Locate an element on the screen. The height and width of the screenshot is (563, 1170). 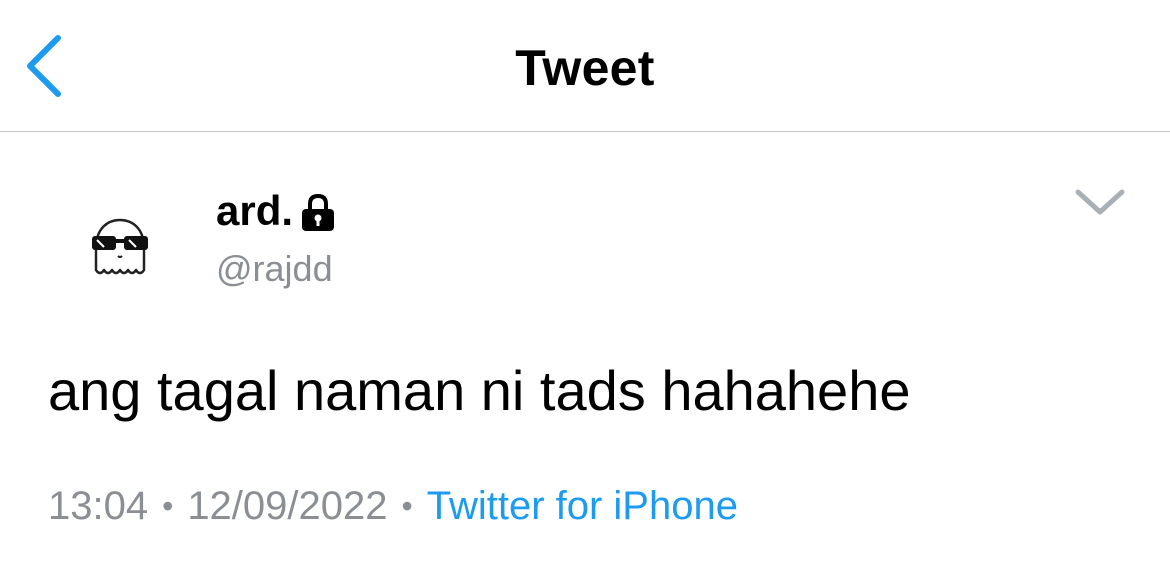
author-display-name: ard. is located at coordinates (255, 210).